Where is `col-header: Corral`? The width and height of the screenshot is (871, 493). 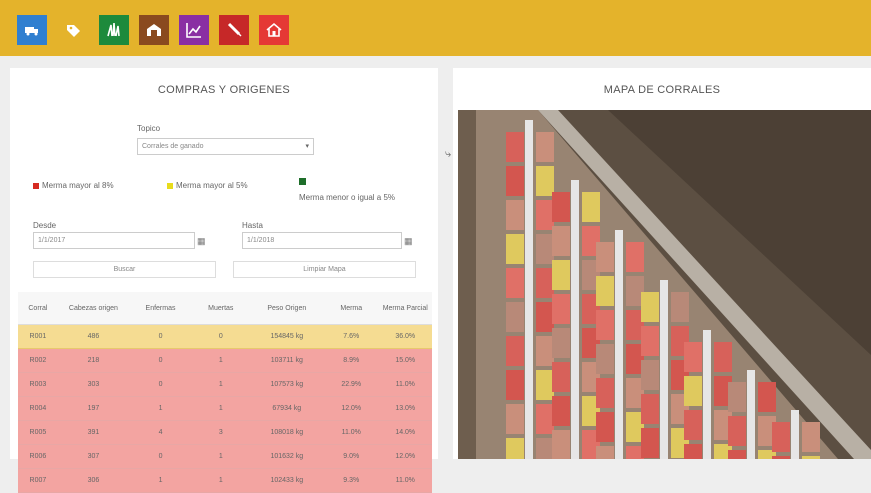 col-header: Corral is located at coordinates (38, 308).